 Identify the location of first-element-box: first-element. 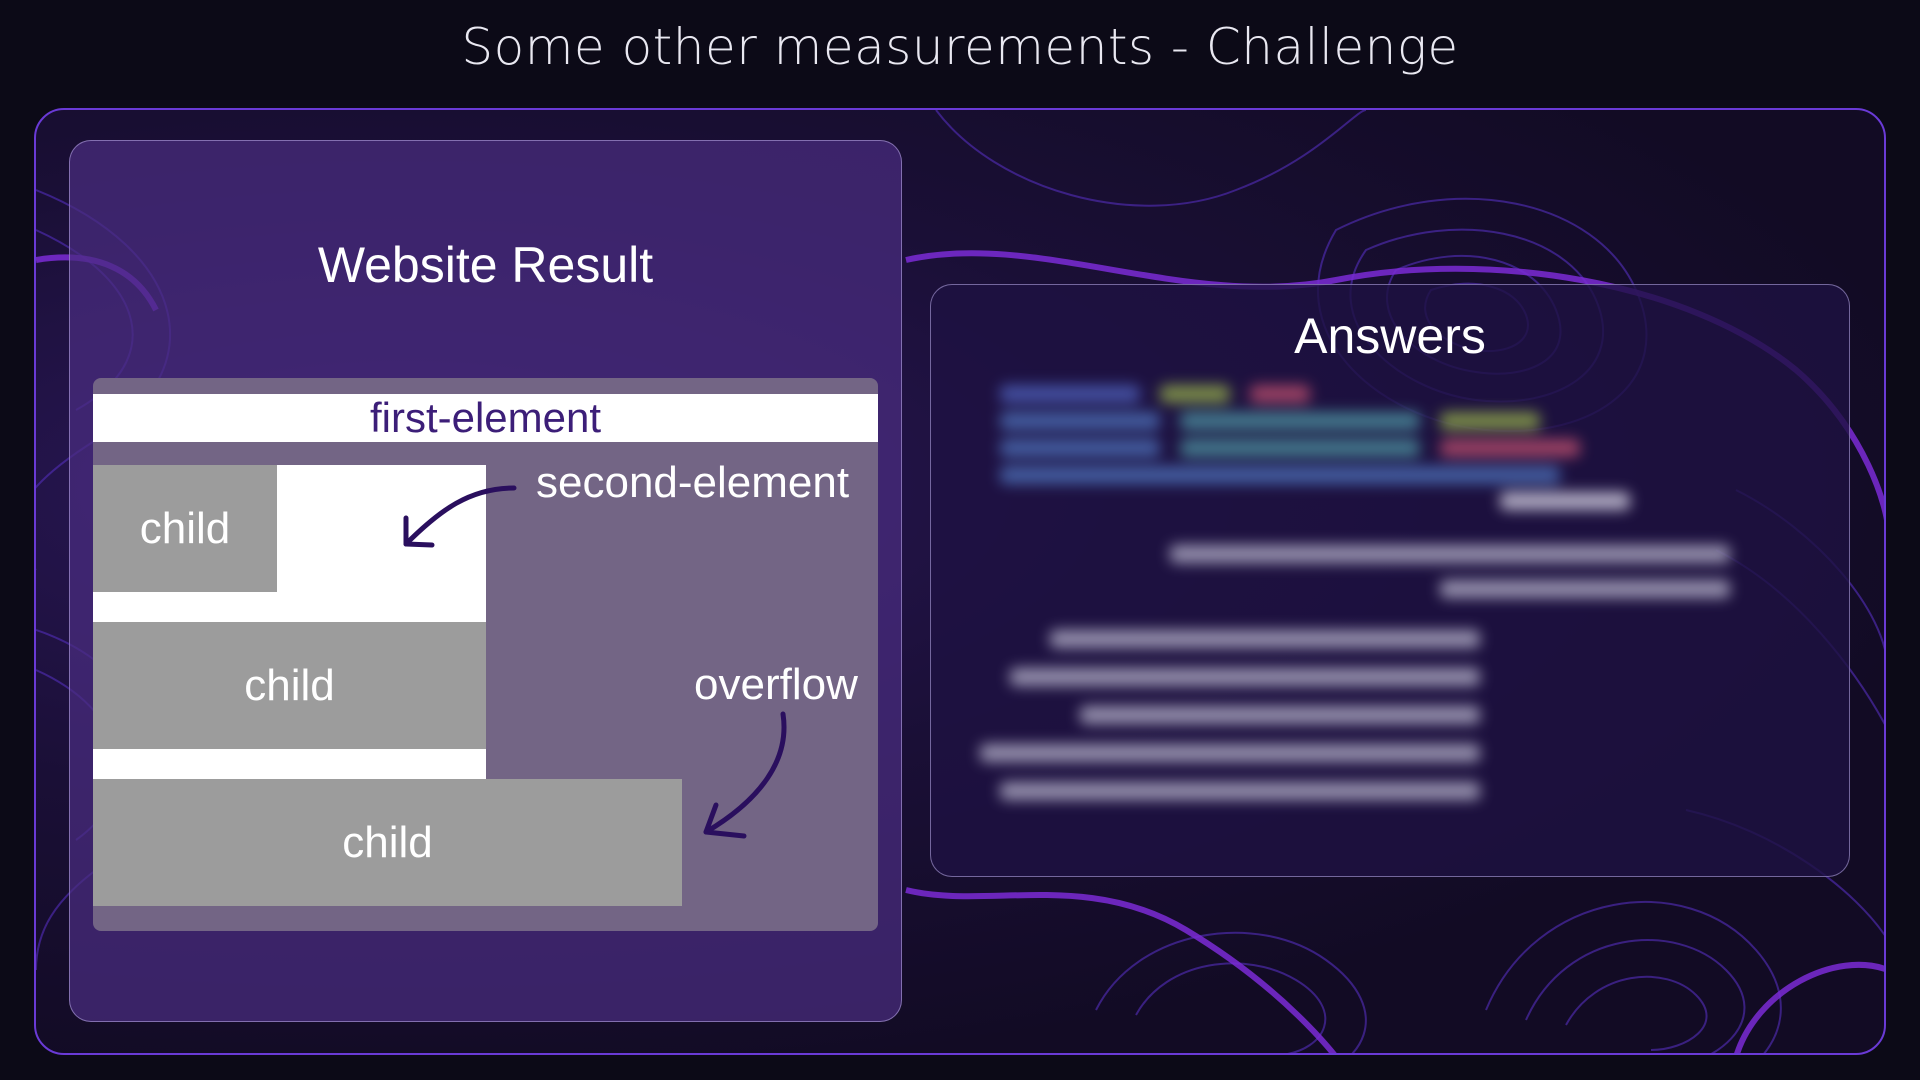
(485, 418).